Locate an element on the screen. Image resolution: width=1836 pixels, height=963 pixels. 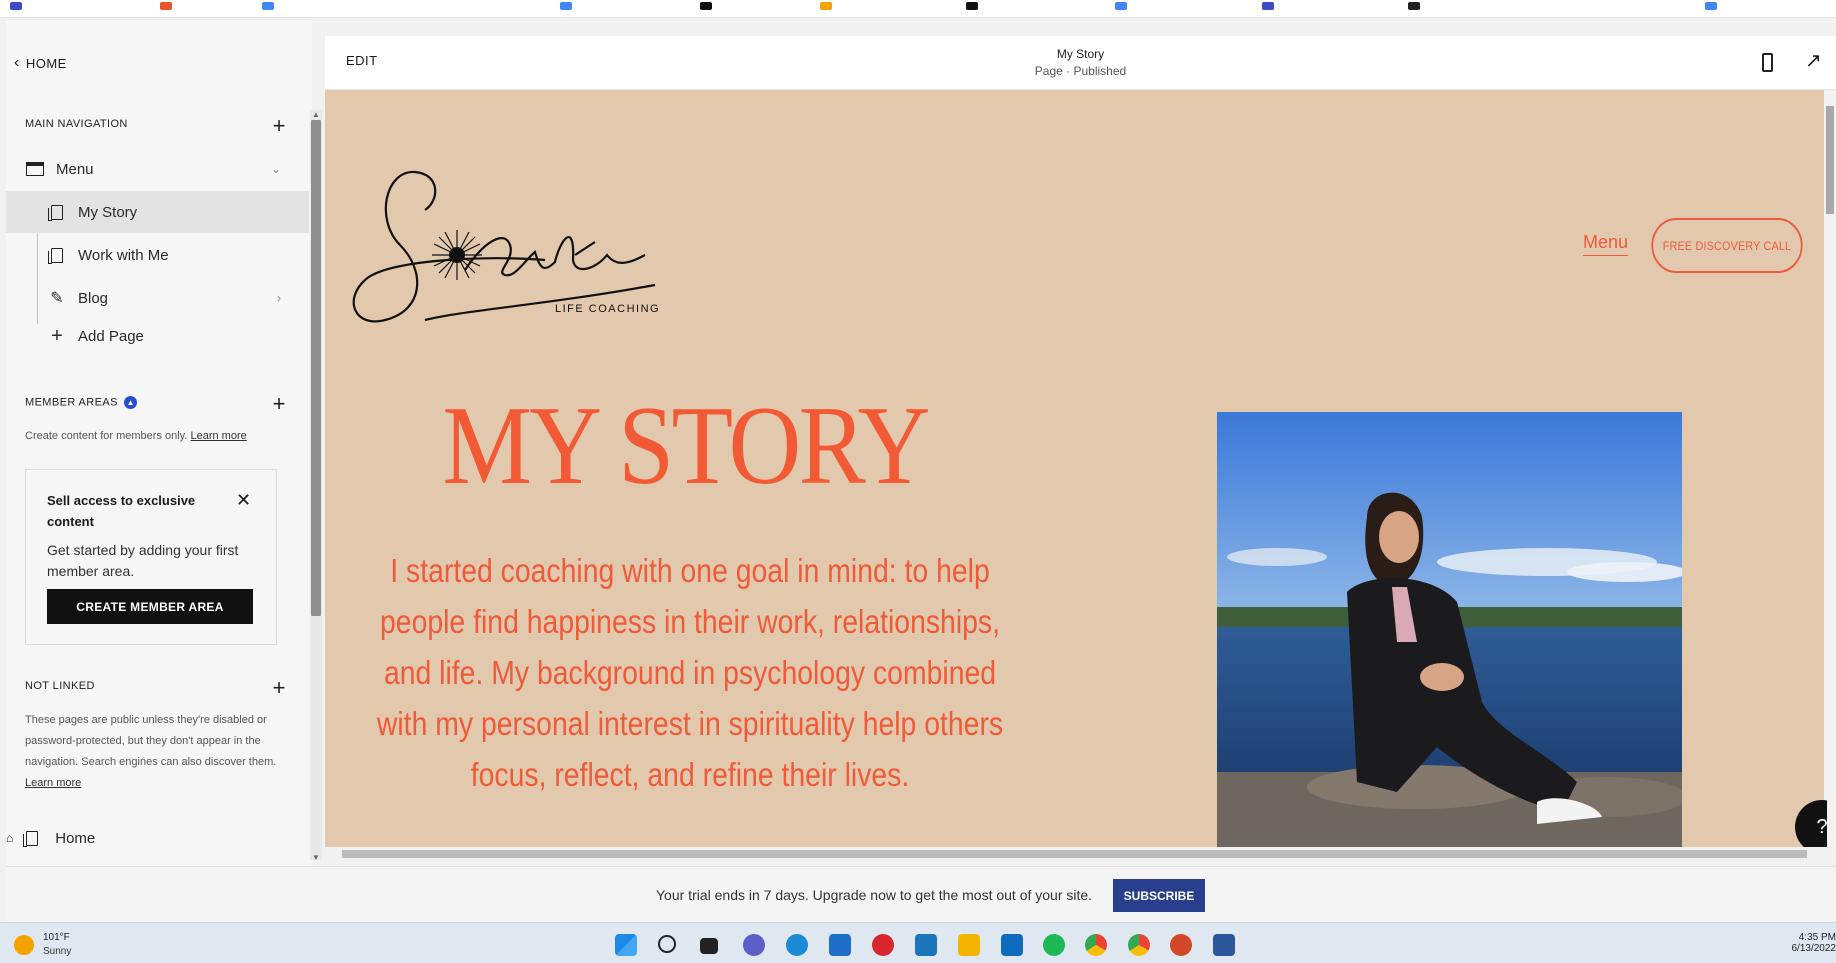
help-button: ? is located at coordinates (1811, 823).